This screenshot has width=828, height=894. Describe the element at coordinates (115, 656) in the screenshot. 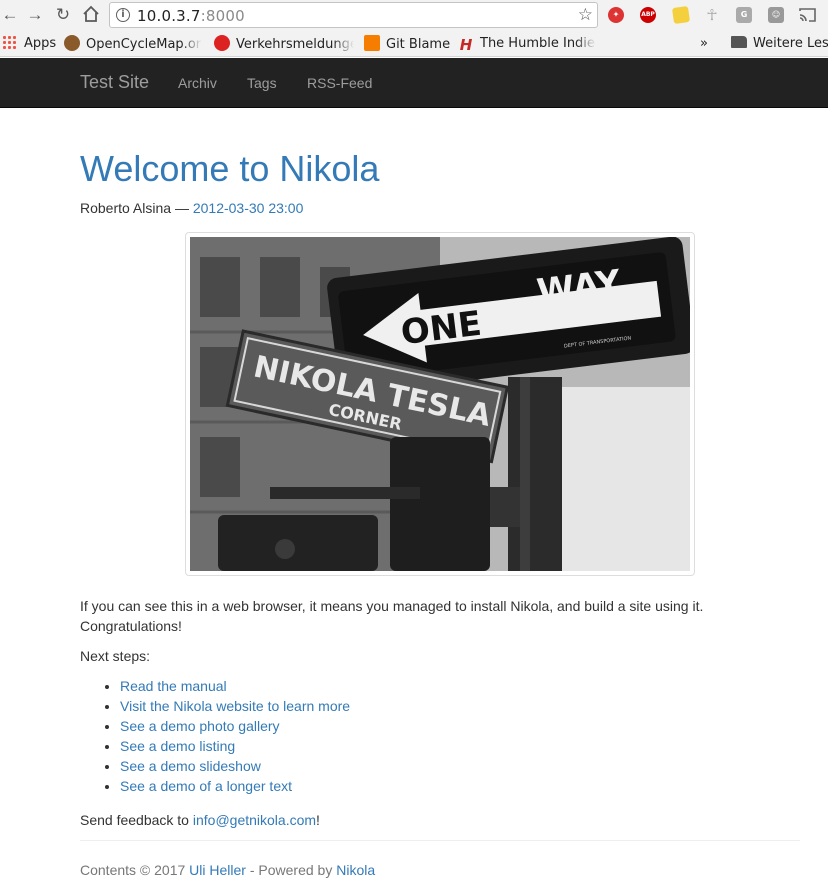

I see `next-steps-label: Next steps:` at that location.